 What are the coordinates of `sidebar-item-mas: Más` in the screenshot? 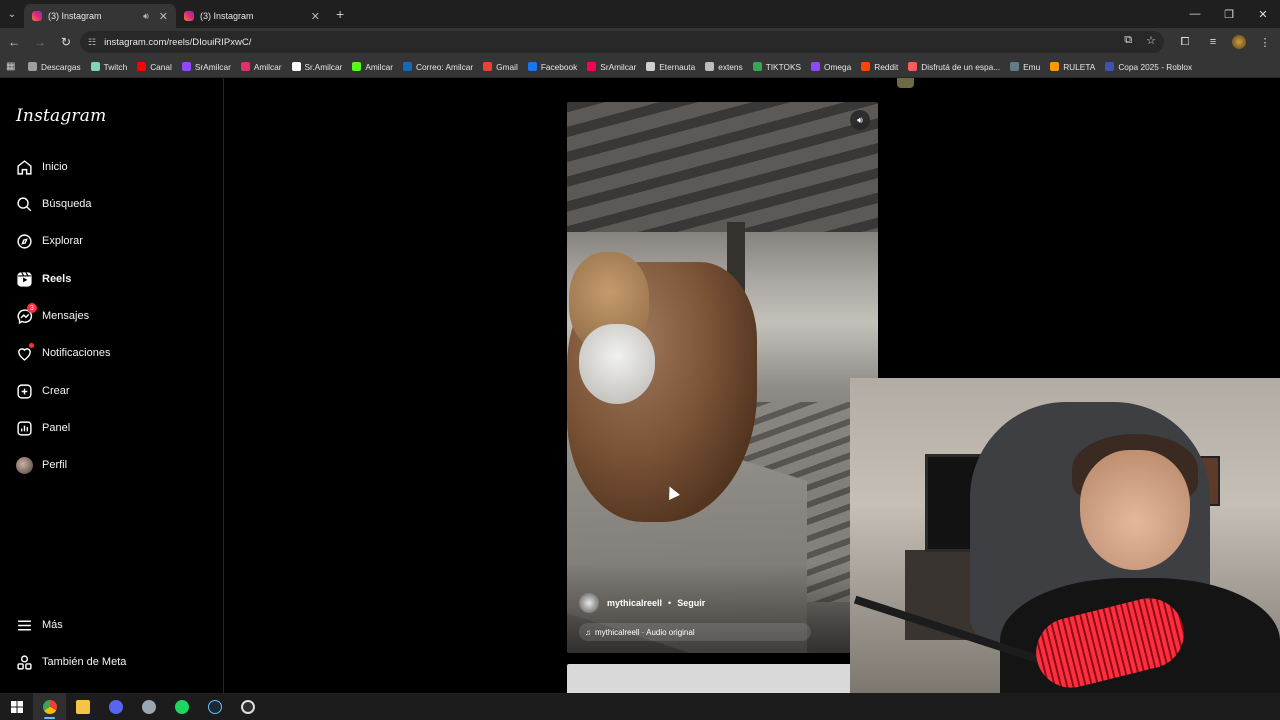 It's located at (39, 625).